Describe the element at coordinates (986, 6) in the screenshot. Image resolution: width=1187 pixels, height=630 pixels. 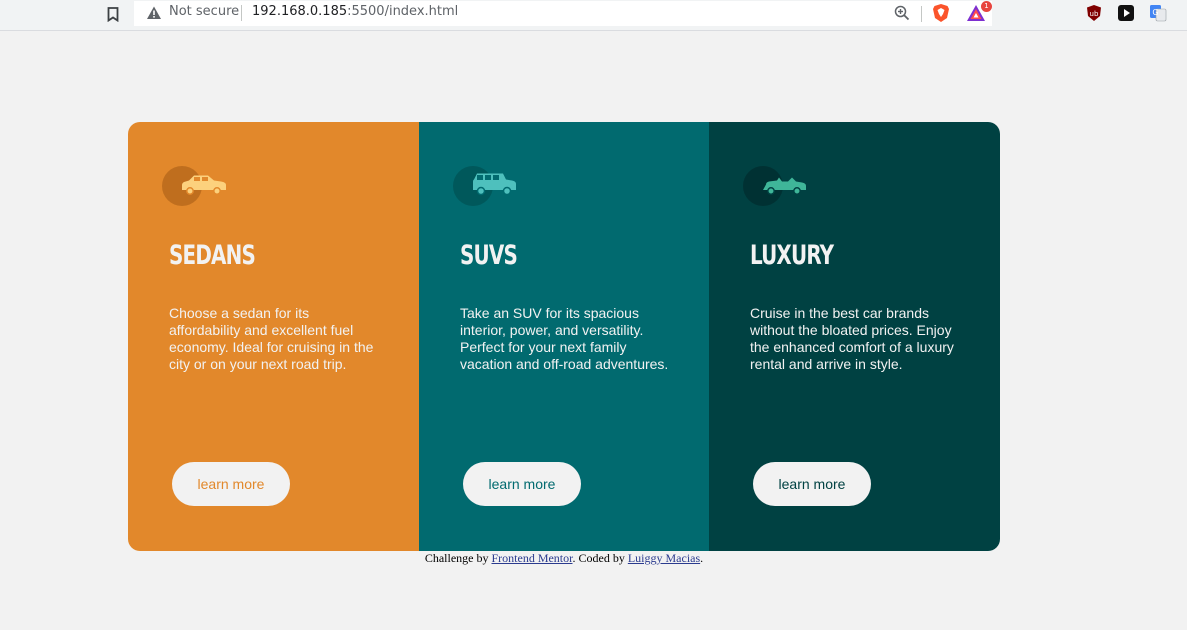
I see `rewards-badge: 1` at that location.